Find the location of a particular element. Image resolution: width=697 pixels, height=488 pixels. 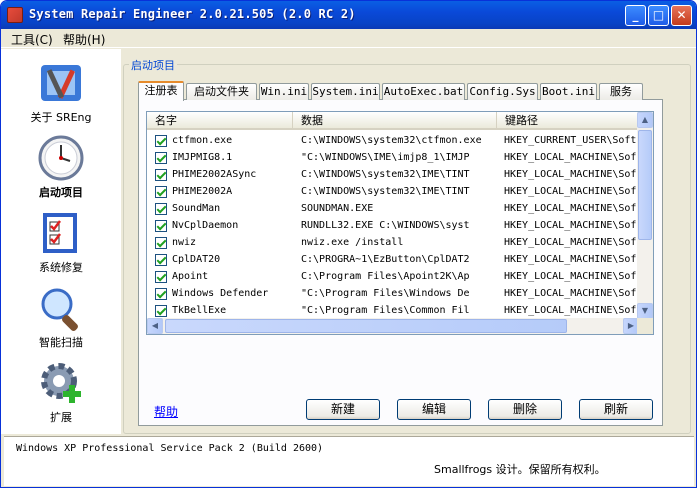

sidebar-item-about: 关于 SREng is located at coordinates (61, 92).